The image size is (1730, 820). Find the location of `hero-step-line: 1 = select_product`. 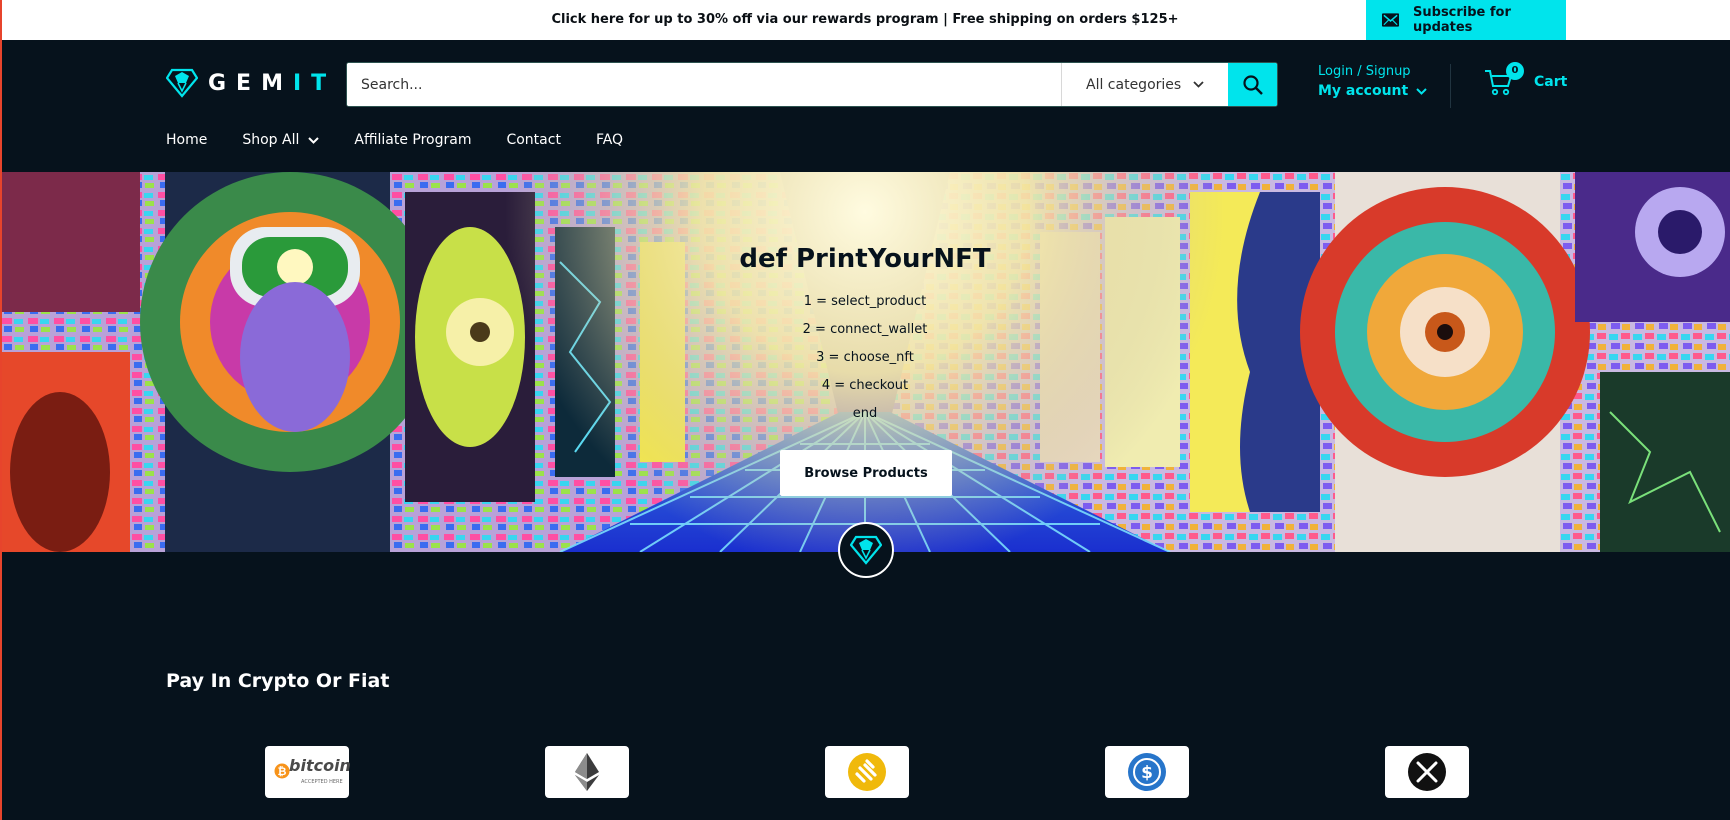

hero-step-line: 1 = select_product is located at coordinates (865, 301).